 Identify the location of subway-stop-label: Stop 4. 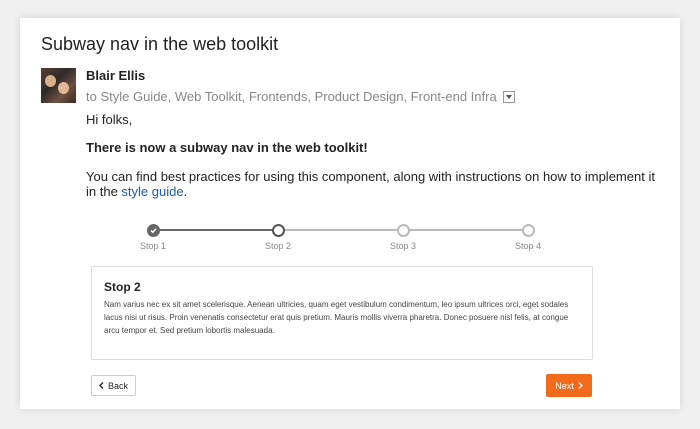
(528, 246).